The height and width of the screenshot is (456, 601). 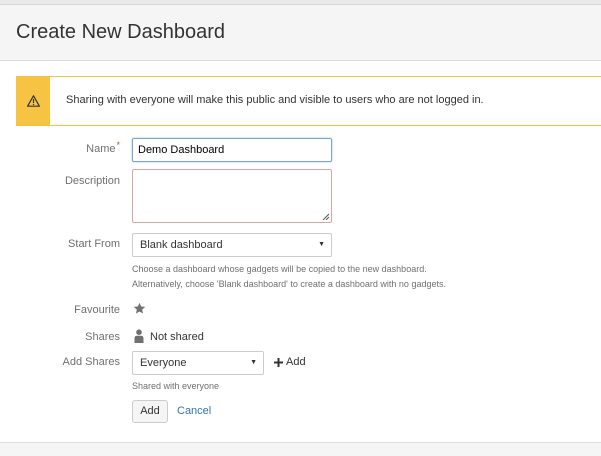 I want to click on add-share-label: Add, so click(x=296, y=362).